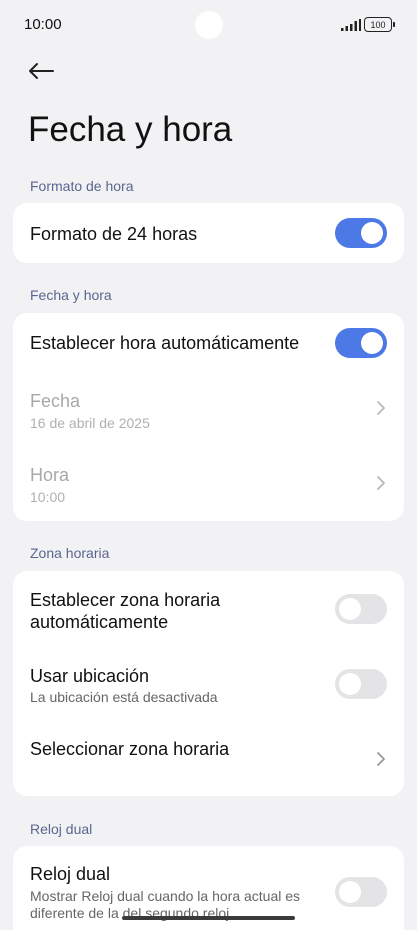 The width and height of the screenshot is (417, 930). What do you see at coordinates (114, 234) in the screenshot?
I see `format-24h-label: Formato de 24 horas` at bounding box center [114, 234].